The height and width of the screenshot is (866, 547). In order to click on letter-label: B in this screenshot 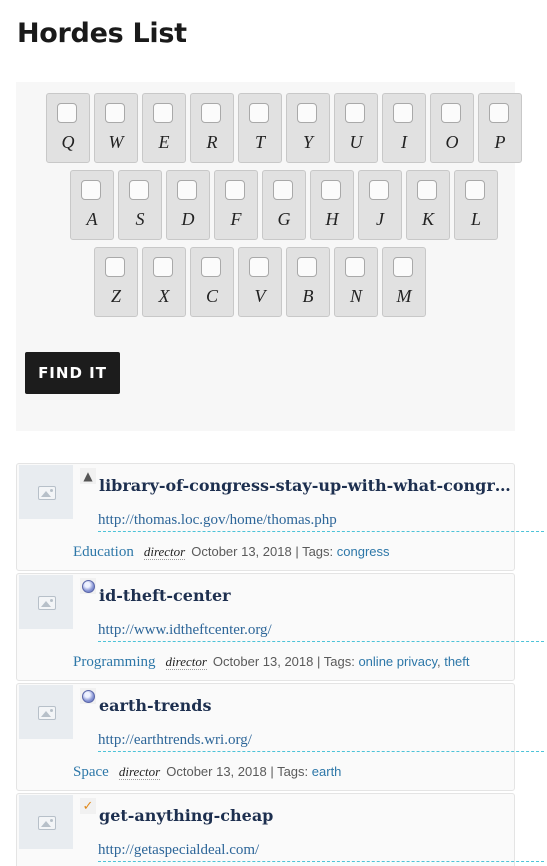, I will do `click(308, 296)`.